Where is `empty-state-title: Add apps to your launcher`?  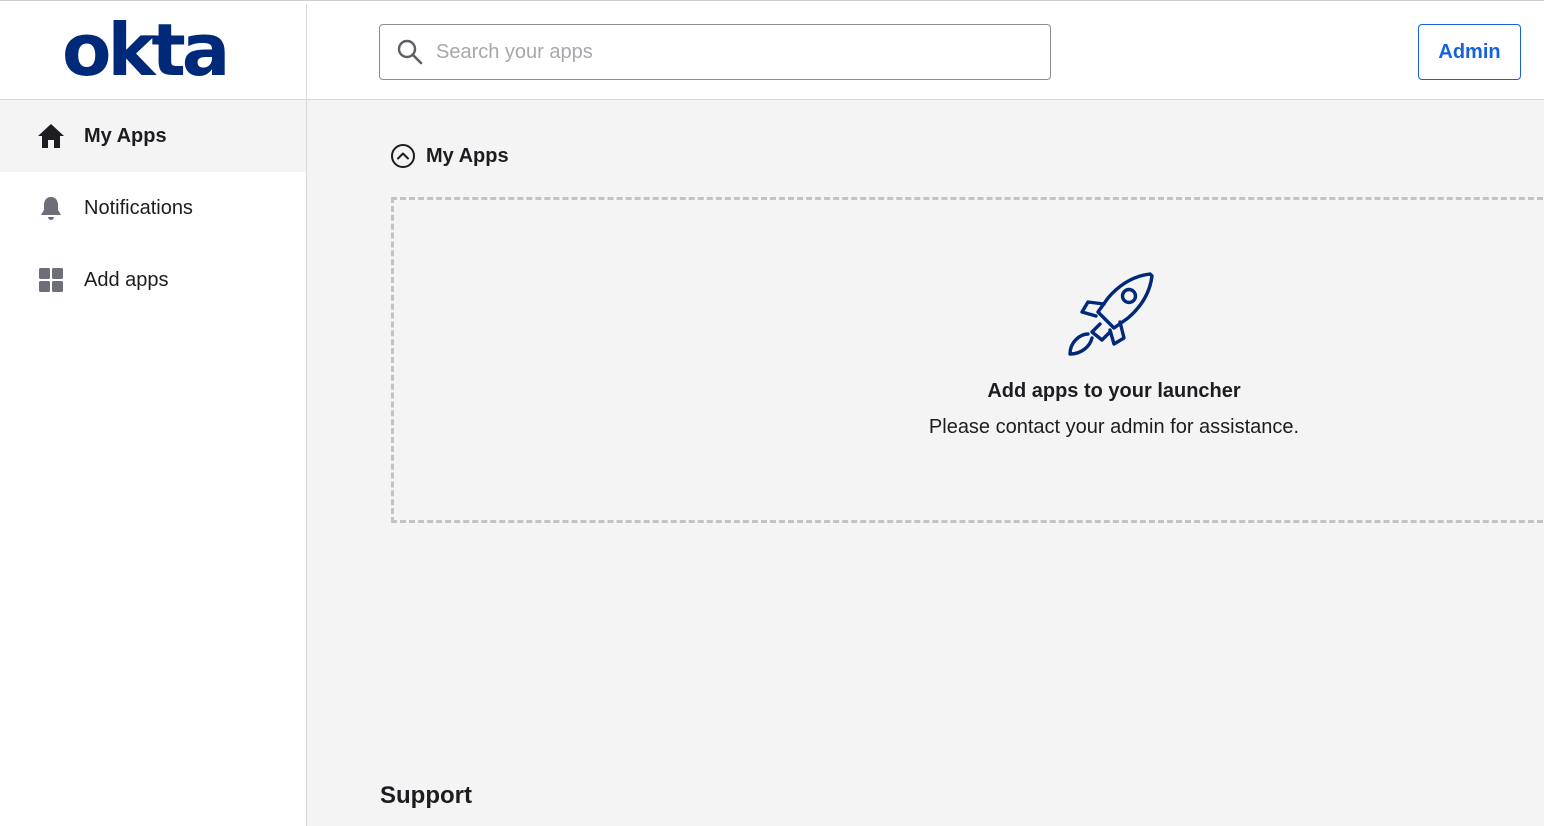
empty-state-title: Add apps to your launcher is located at coordinates (1114, 391).